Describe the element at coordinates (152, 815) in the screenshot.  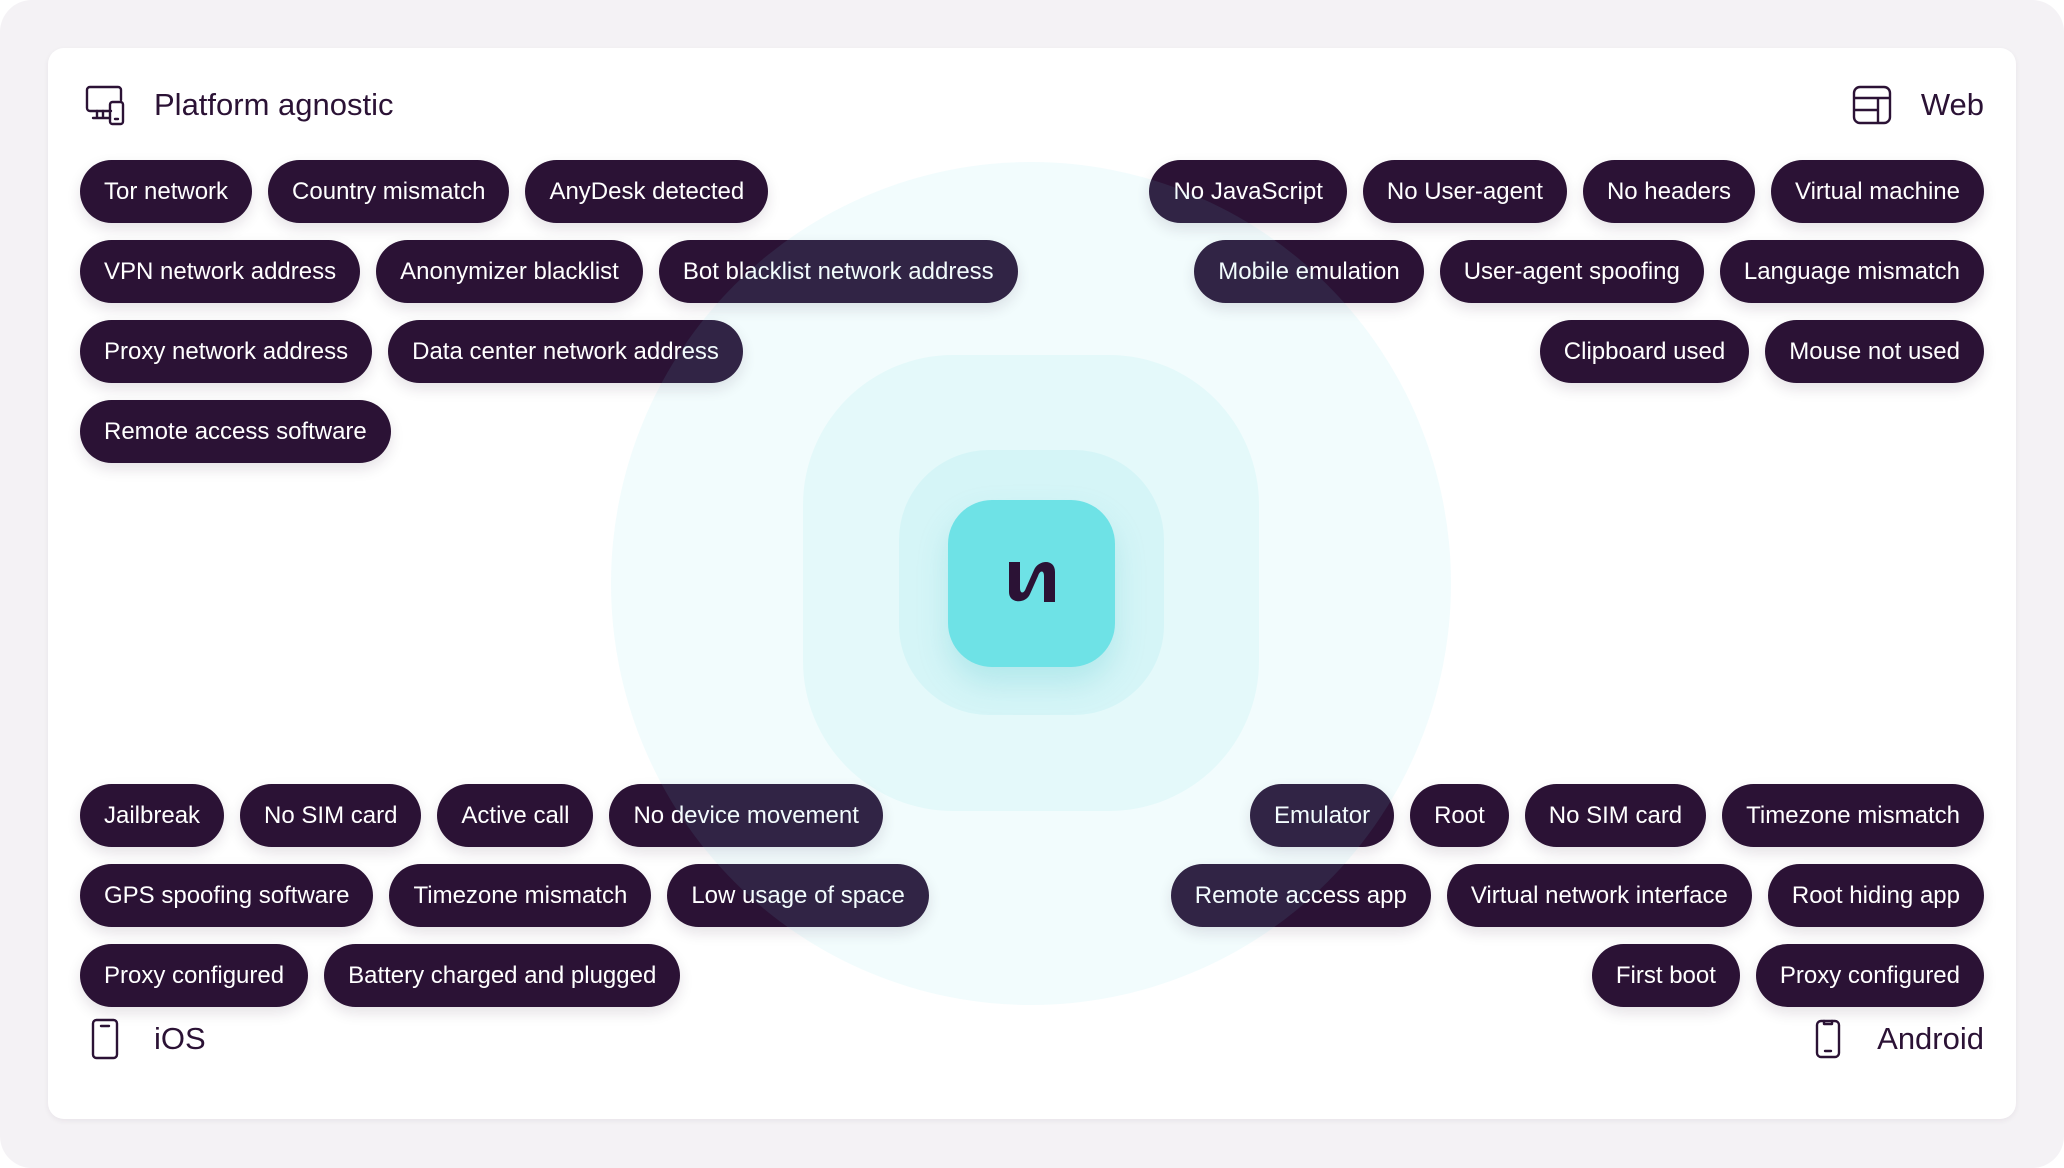
I see `signal-chip: Jailbreak` at that location.